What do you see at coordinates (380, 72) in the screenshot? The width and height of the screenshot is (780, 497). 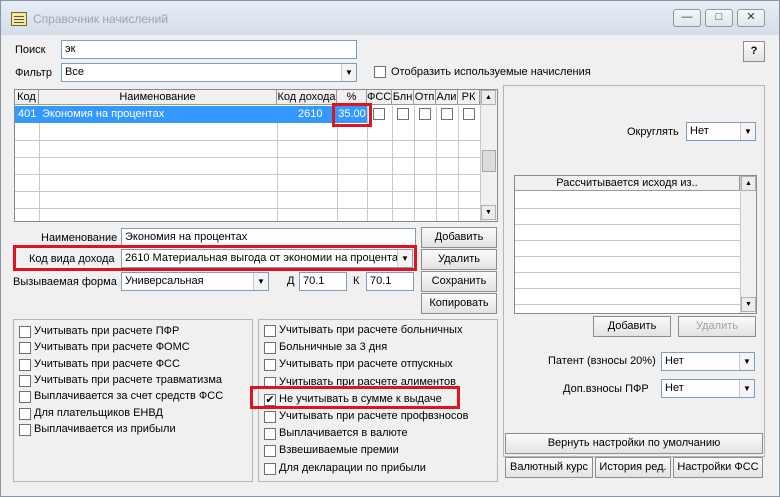 I see `show-used-checkbox` at bounding box center [380, 72].